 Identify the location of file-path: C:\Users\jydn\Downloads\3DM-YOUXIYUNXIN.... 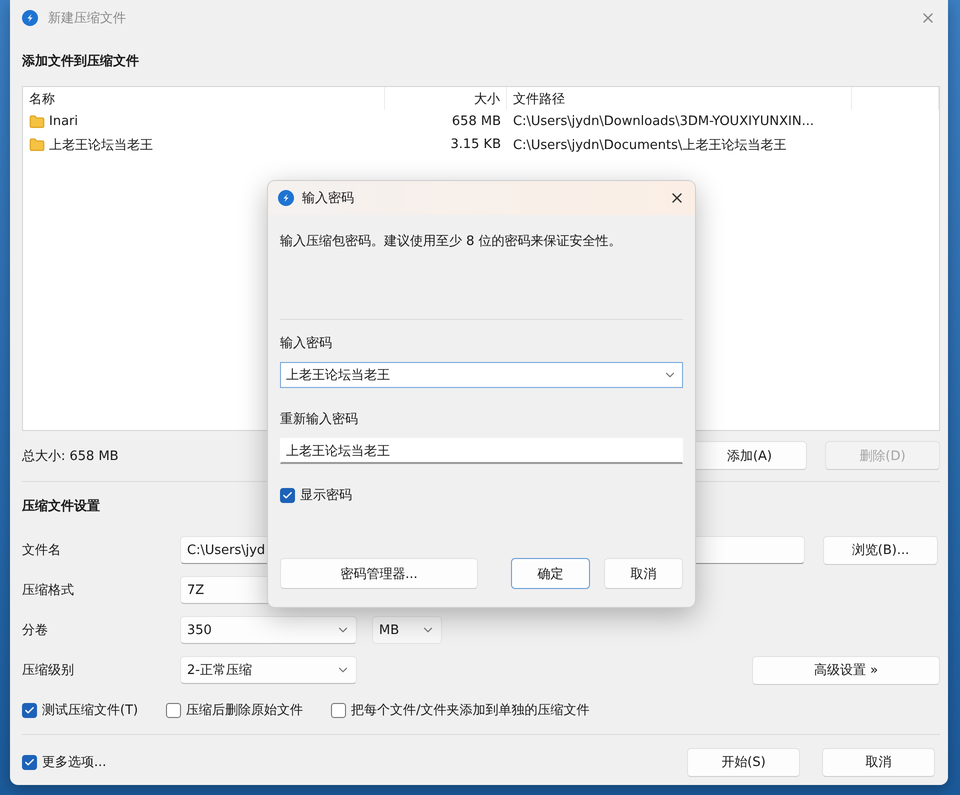
(663, 121).